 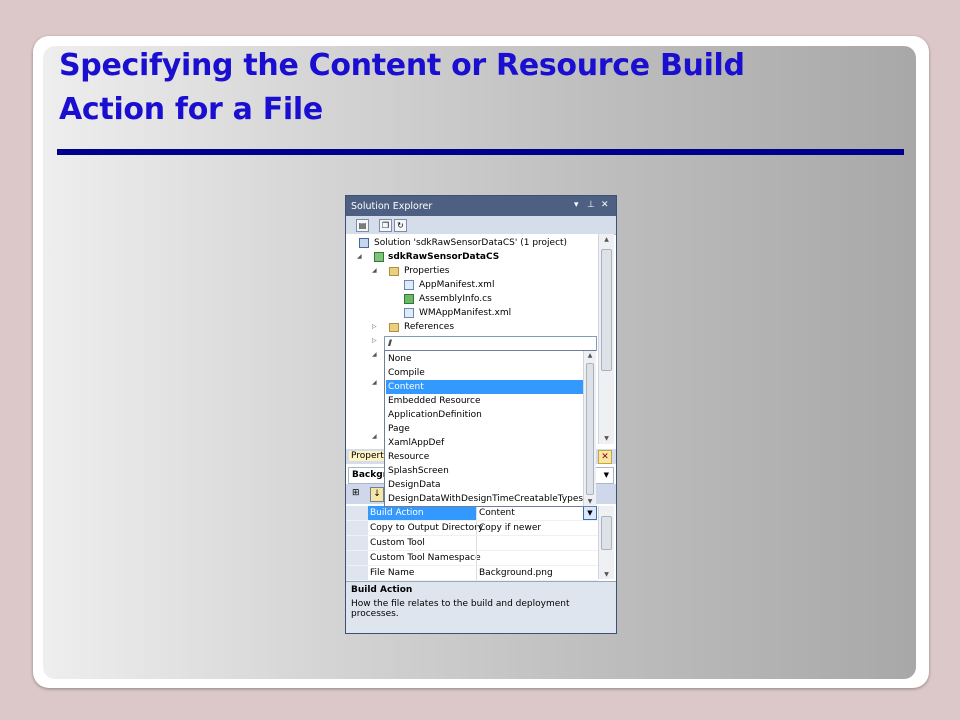 I want to click on property-name: File Name, so click(x=392, y=573).